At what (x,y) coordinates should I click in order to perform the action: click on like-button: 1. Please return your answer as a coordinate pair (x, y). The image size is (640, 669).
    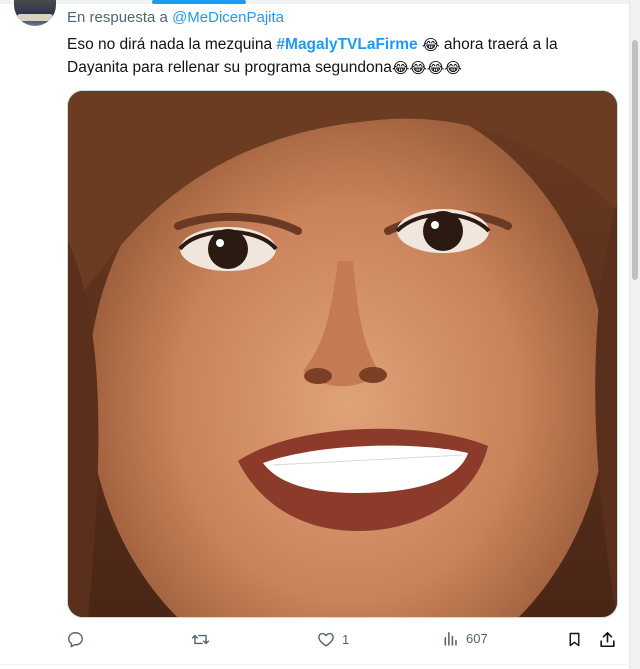
    Looking at the image, I should click on (332, 639).